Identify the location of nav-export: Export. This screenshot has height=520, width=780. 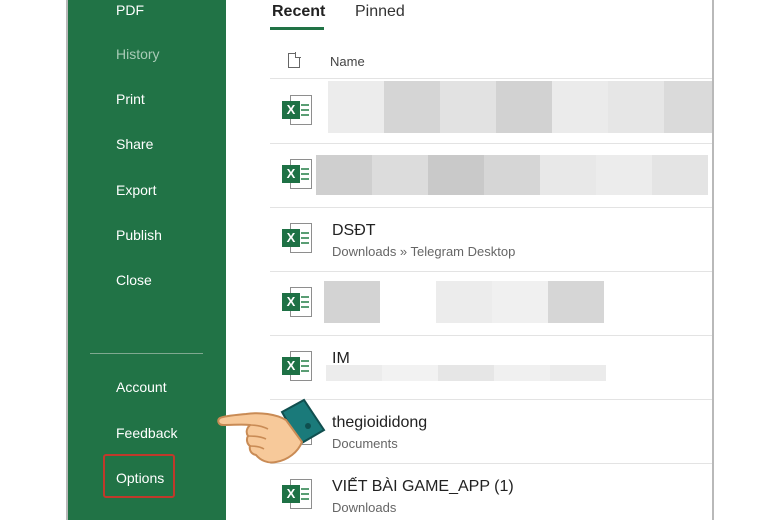
(136, 190).